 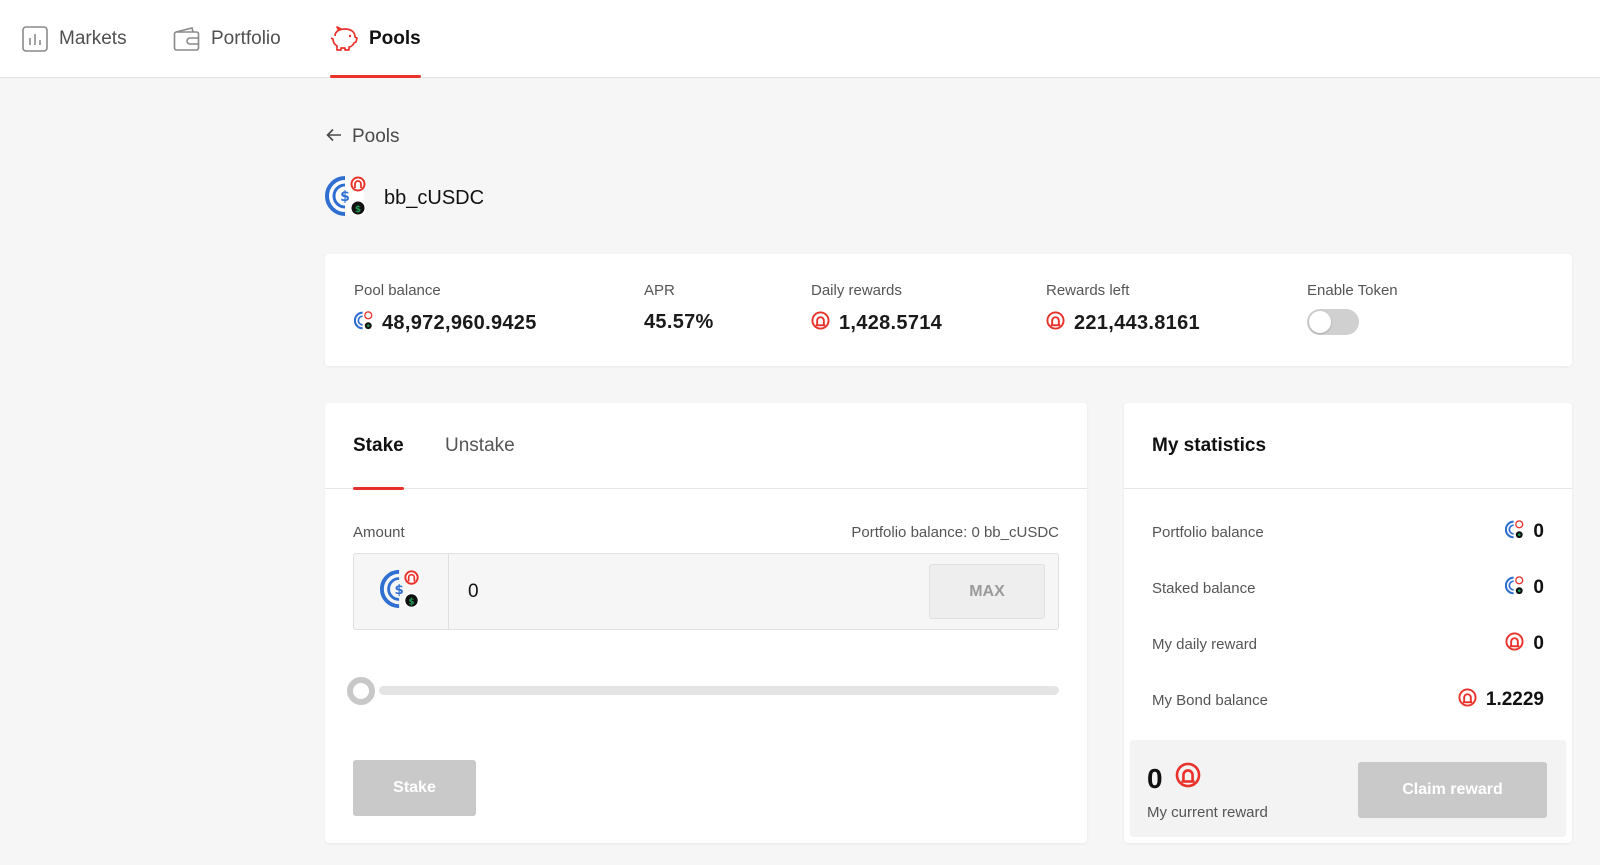 What do you see at coordinates (955, 532) in the screenshot?
I see `portfolio-balance-text: Portfolio balance: 0 bb_cUSDC` at bounding box center [955, 532].